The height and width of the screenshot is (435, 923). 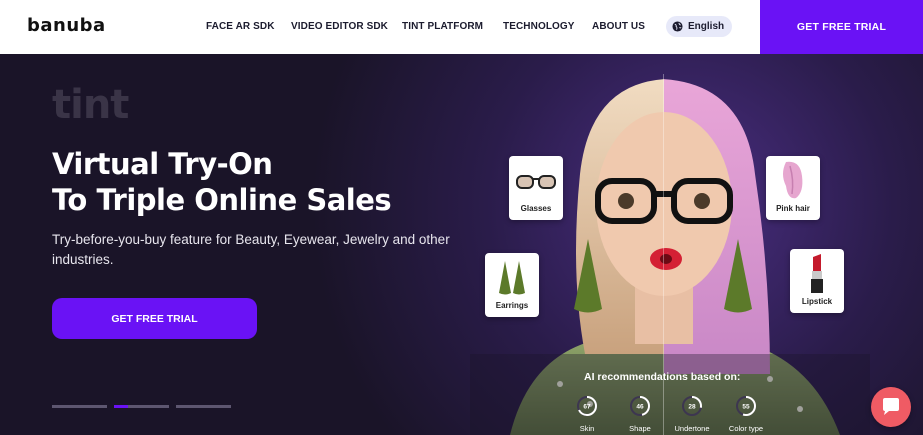 What do you see at coordinates (222, 200) in the screenshot?
I see `headline-line-2: To Triple Online Sales` at bounding box center [222, 200].